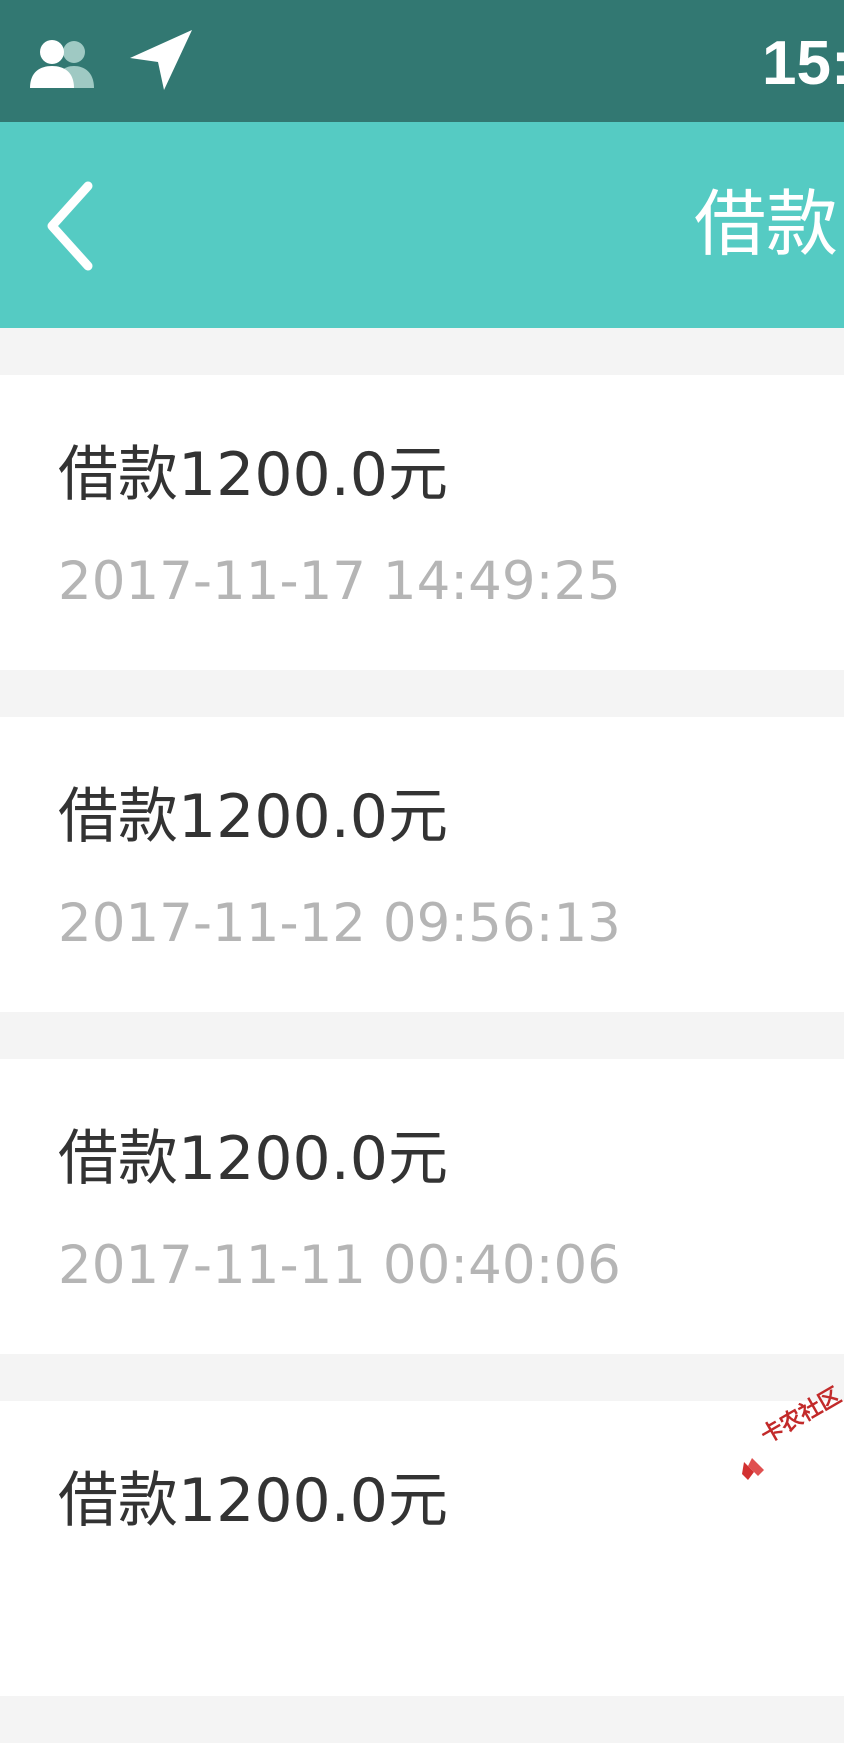 This screenshot has width=844, height=1743. I want to click on people-icon, so click(64, 64).